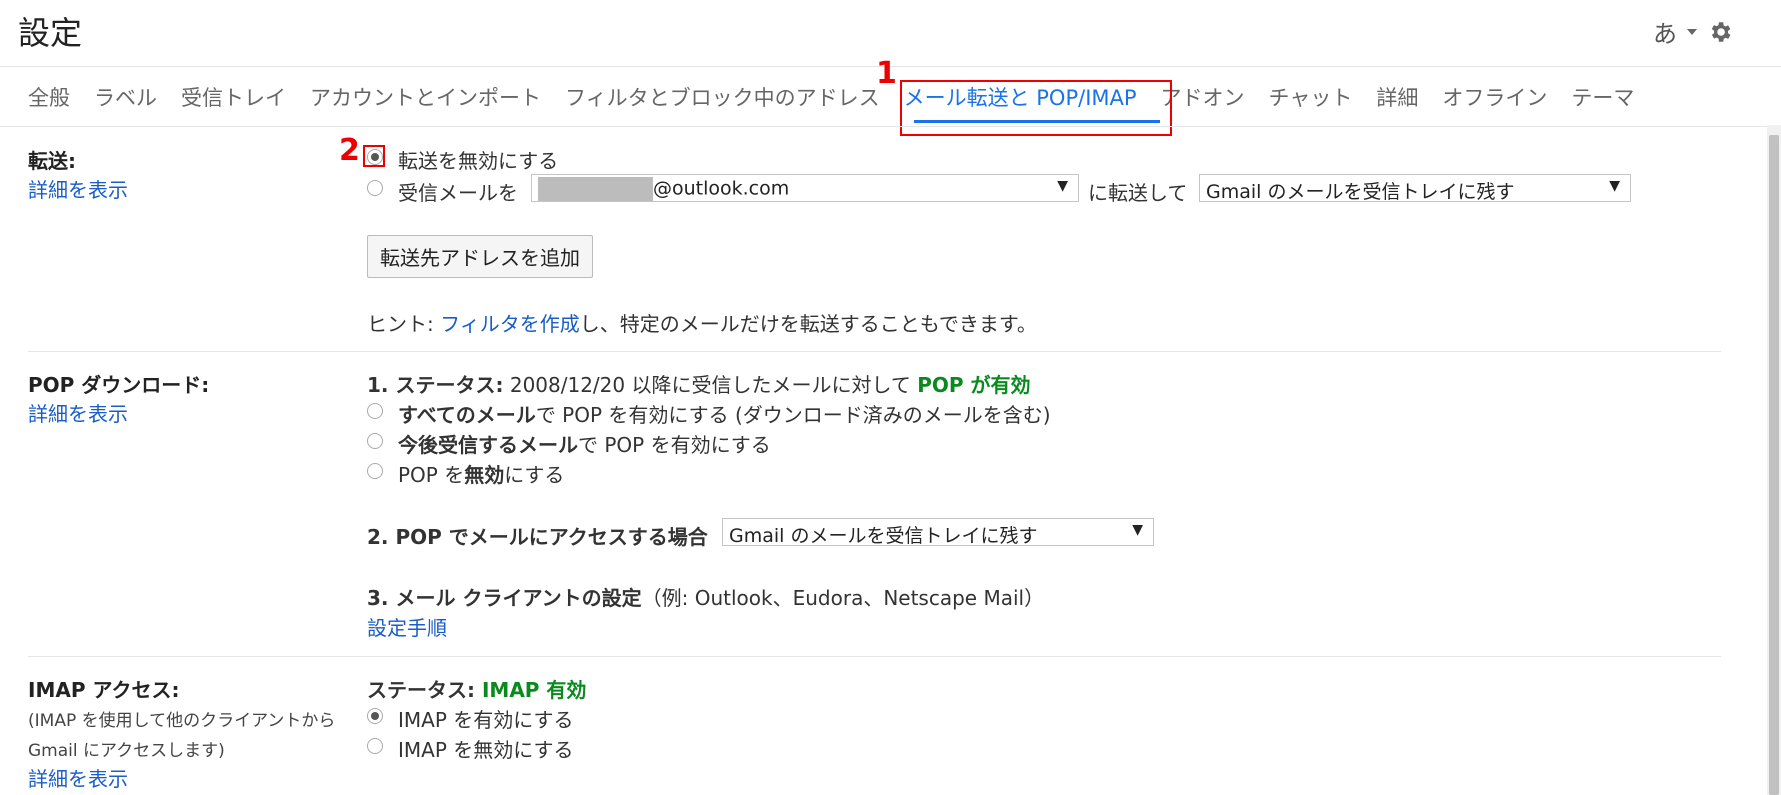 This screenshot has width=1781, height=795. I want to click on tab-advanced: 詳細, so click(1397, 97).